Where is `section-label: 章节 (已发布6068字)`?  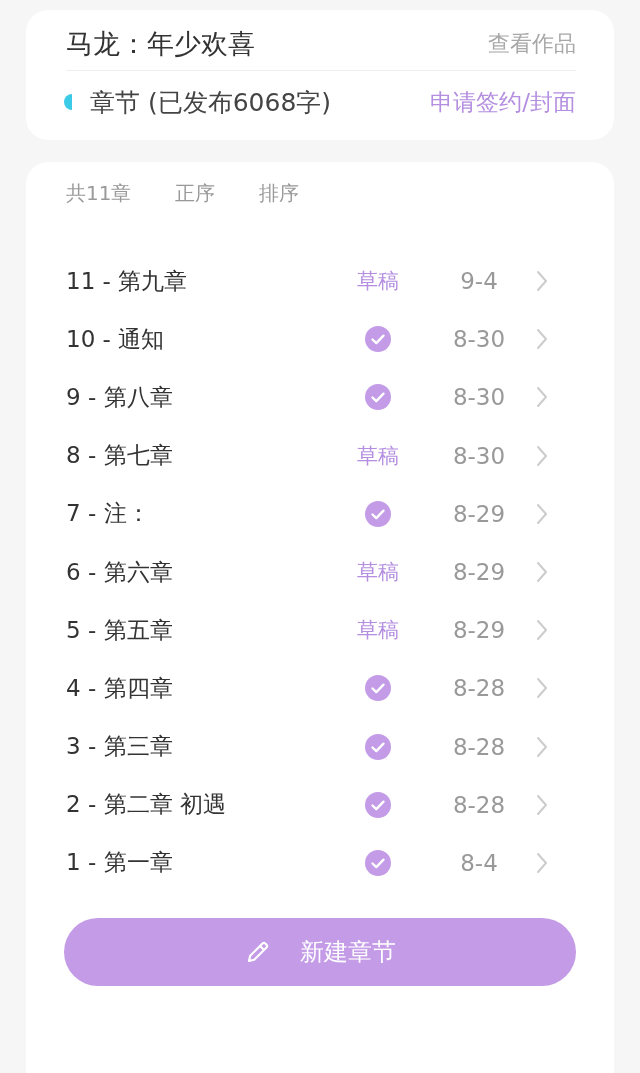 section-label: 章节 (已发布6068字) is located at coordinates (211, 102).